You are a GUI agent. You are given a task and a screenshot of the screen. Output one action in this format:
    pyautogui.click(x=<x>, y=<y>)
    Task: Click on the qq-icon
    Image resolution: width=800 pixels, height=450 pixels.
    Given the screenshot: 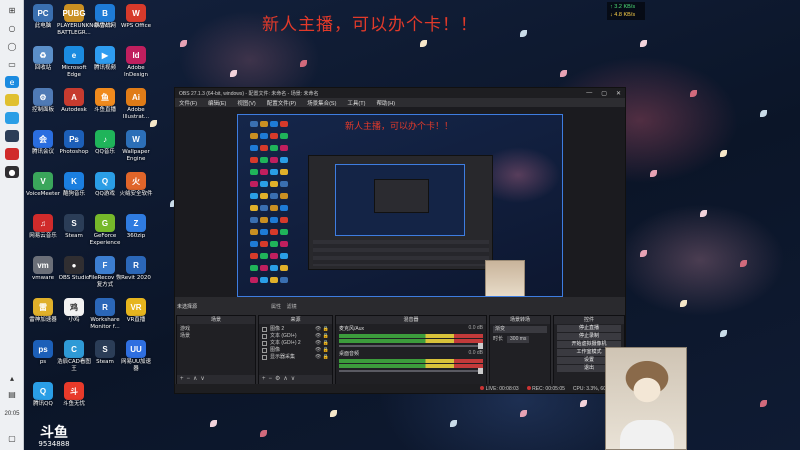 What is the action you would take?
    pyautogui.click(x=12, y=118)
    